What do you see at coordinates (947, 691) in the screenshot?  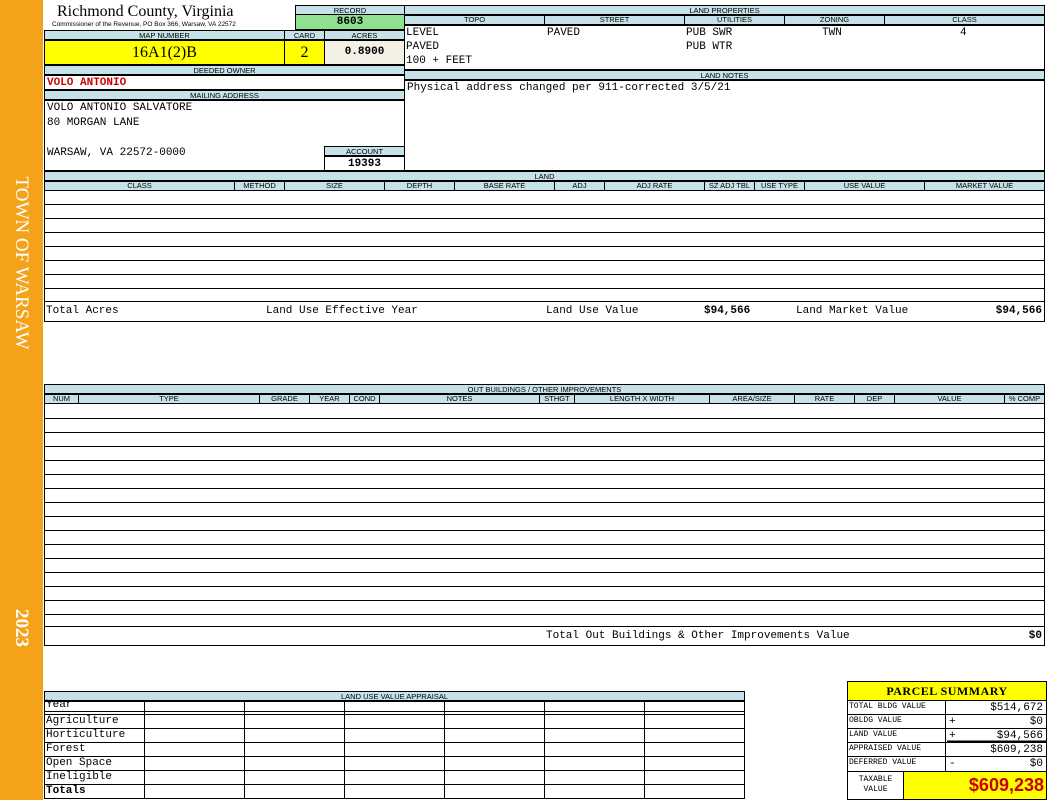 I see `parcel-summary-title: PARCEL SUMMARY` at bounding box center [947, 691].